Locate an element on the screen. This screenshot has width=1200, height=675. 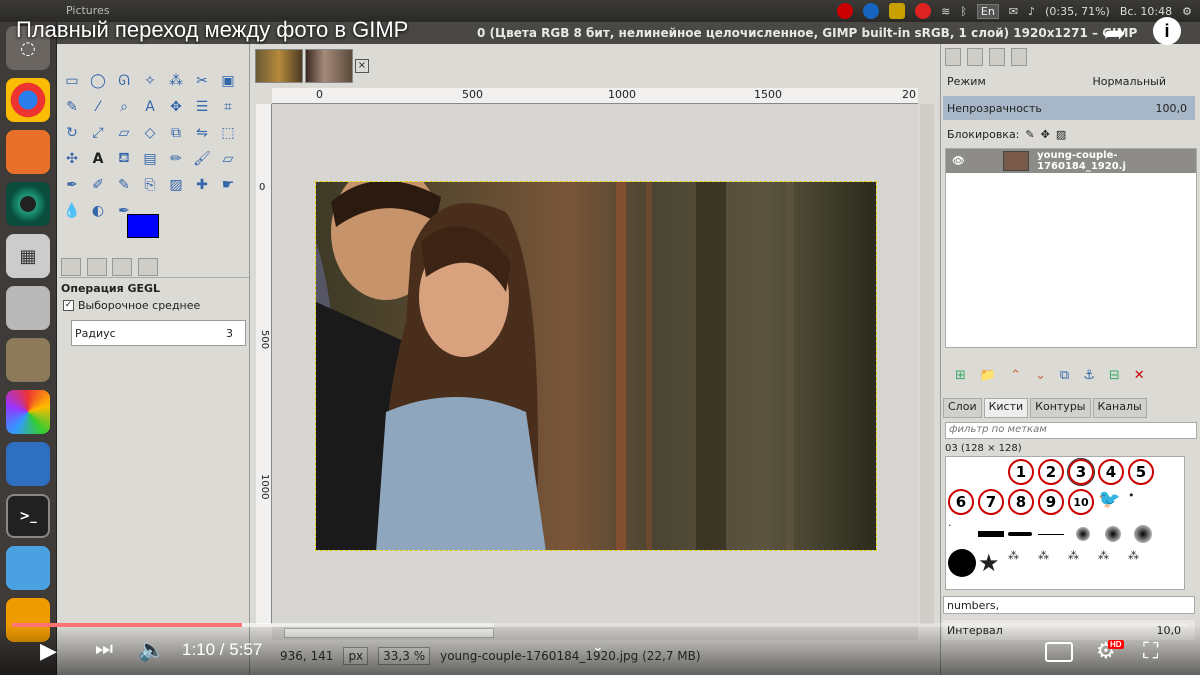
rotate-icon: ↻ is located at coordinates (72, 133).